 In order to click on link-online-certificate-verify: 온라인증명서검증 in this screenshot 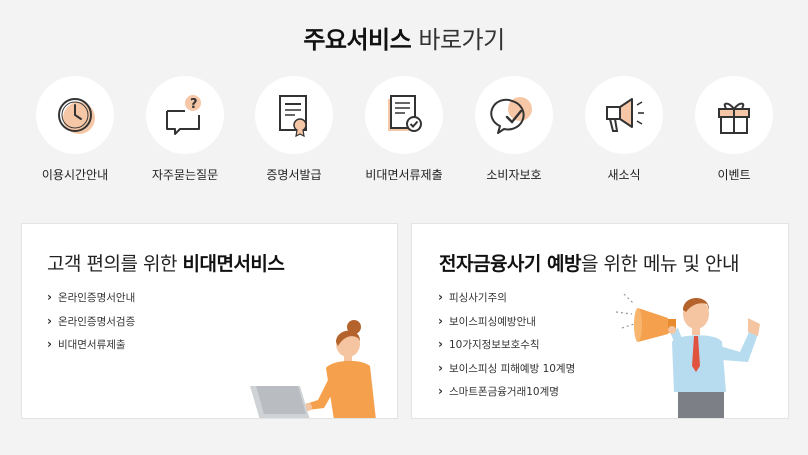, I will do `click(91, 326)`.